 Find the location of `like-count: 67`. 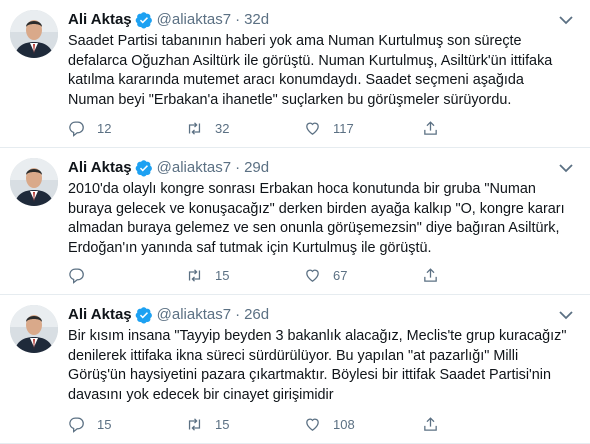

like-count: 67 is located at coordinates (340, 275).